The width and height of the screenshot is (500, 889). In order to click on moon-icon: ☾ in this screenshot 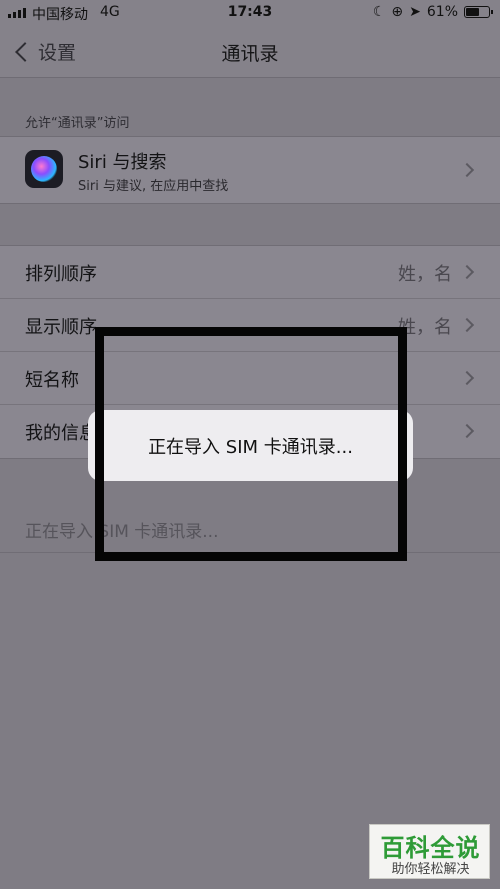, I will do `click(379, 12)`.